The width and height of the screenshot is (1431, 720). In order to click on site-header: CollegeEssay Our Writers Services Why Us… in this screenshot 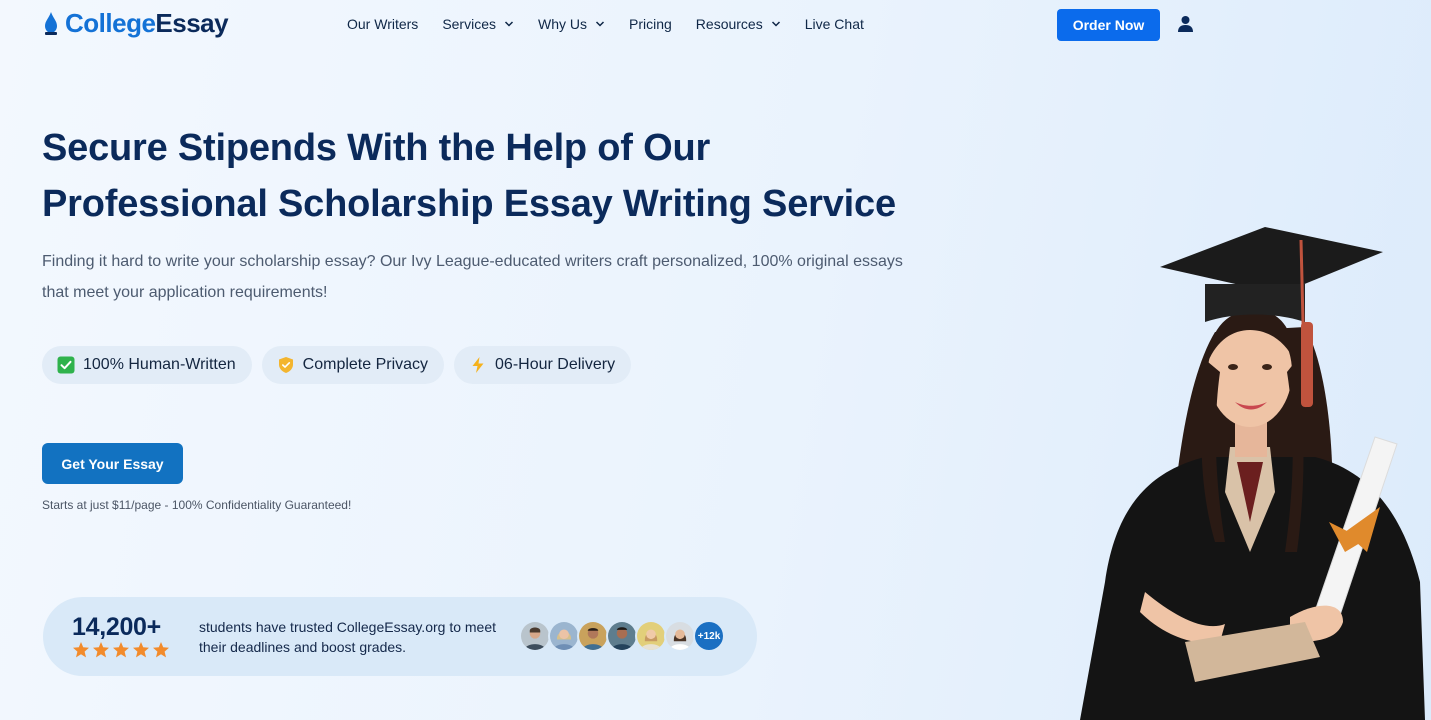, I will do `click(715, 24)`.